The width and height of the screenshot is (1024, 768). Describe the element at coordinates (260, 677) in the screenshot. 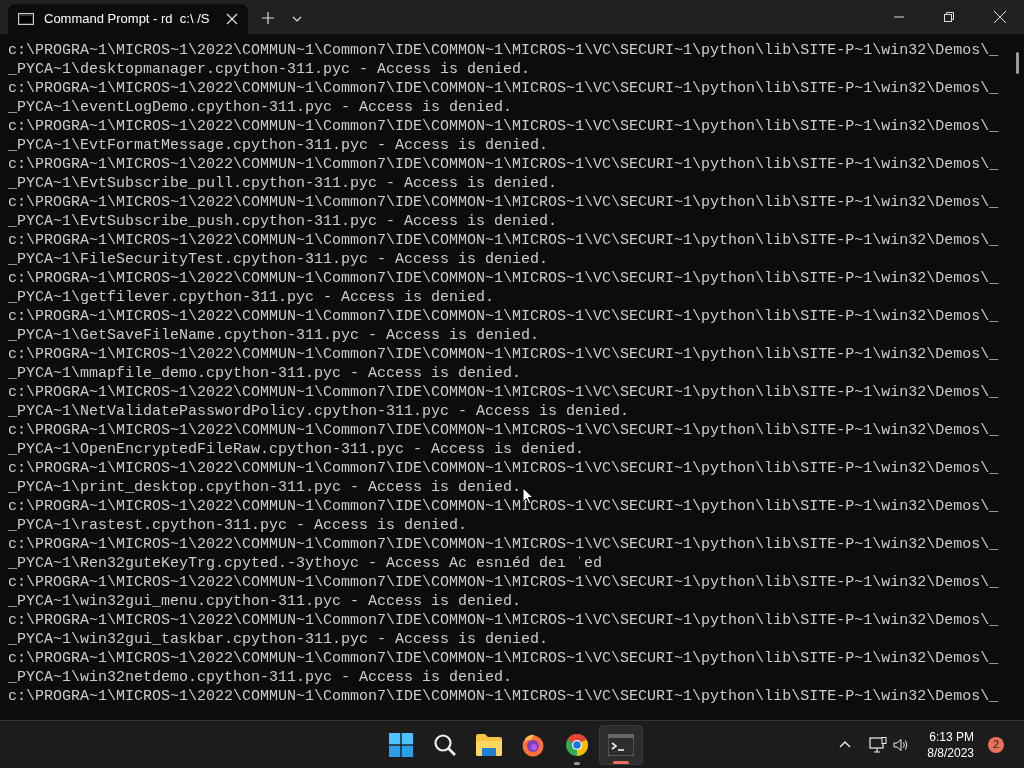

I see `terminal-line: _PYCA~1\win32netdemo.cpython-311.pyc - Access is denied.` at that location.